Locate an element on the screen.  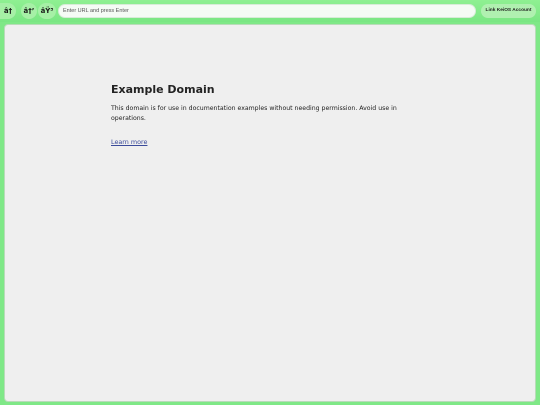
url-input is located at coordinates (267, 11).